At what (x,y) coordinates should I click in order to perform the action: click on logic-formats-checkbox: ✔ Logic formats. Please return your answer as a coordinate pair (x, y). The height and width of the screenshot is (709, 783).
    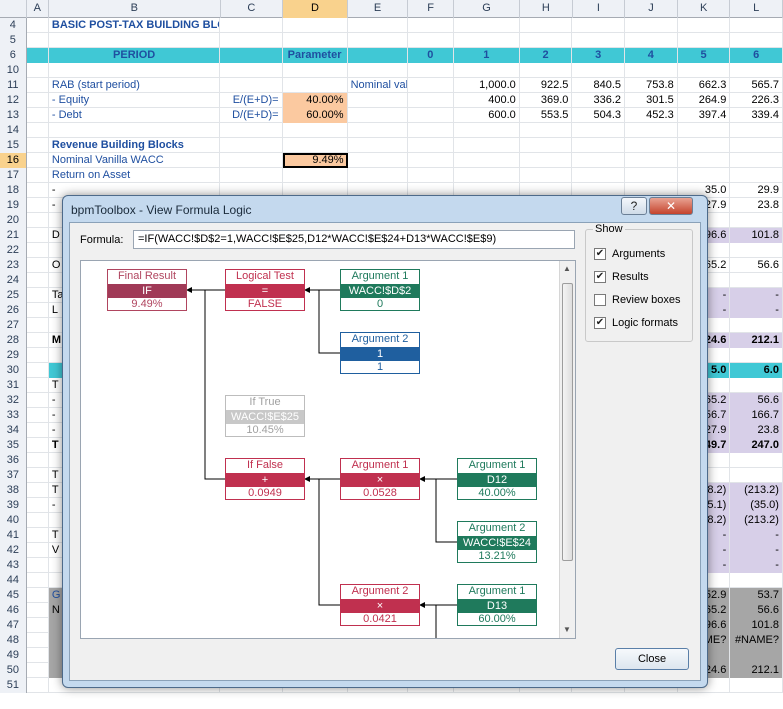
    Looking at the image, I should click on (636, 322).